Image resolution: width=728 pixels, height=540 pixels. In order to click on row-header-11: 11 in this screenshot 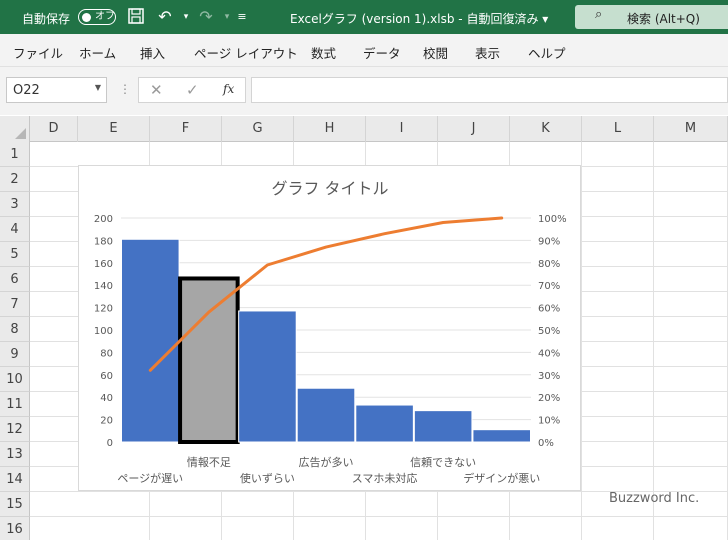, I will do `click(15, 404)`.